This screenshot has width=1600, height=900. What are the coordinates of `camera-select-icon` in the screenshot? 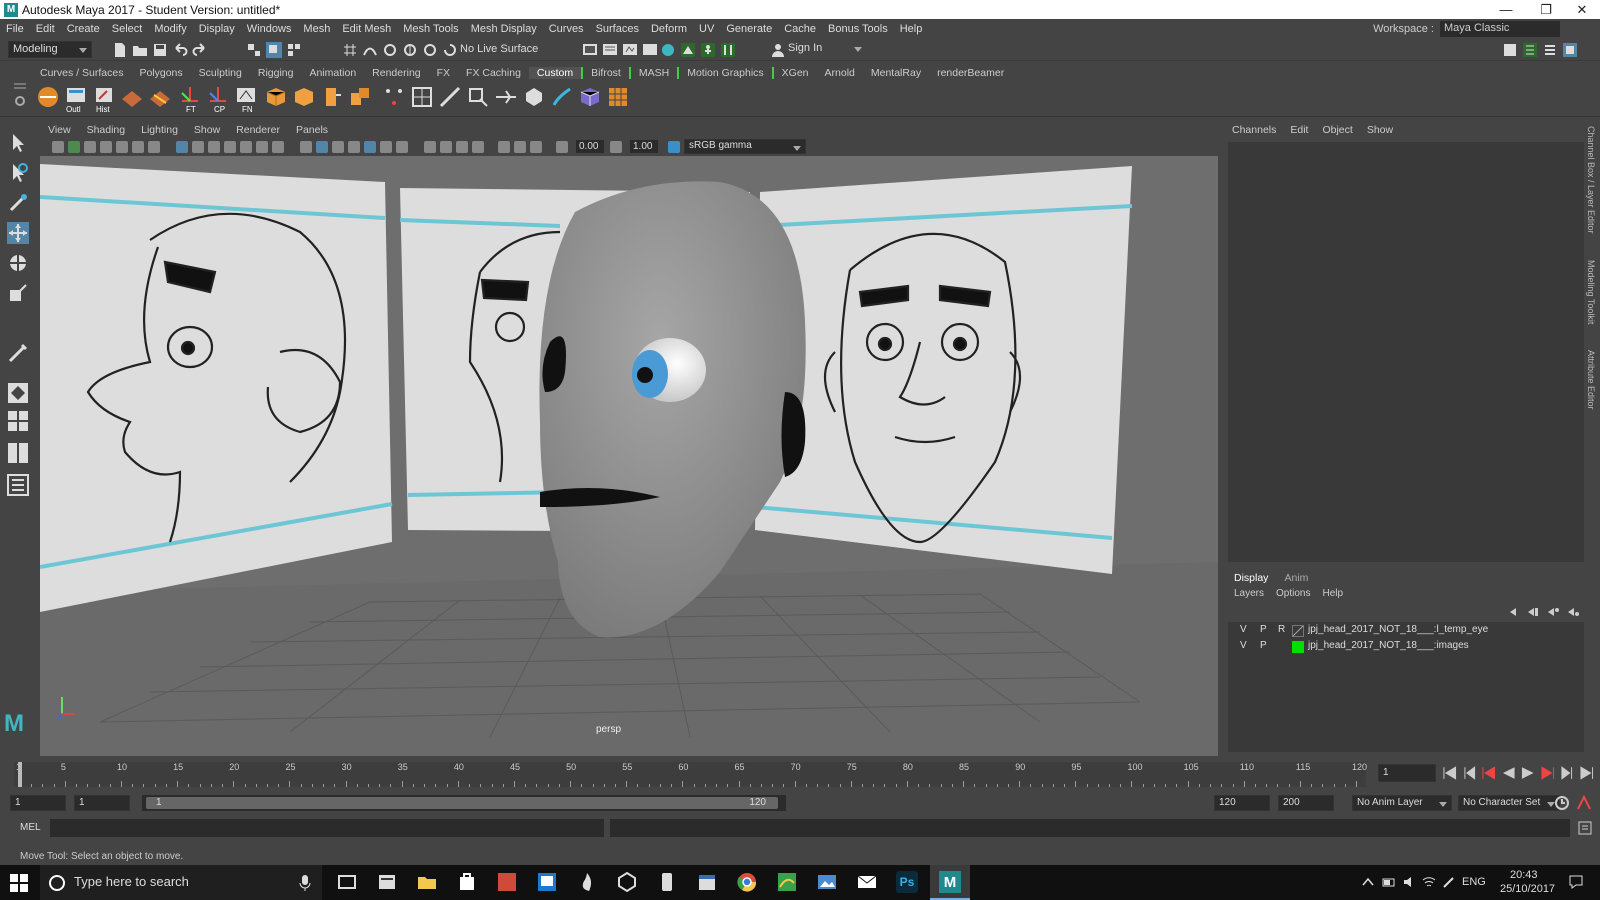 It's located at (58, 147).